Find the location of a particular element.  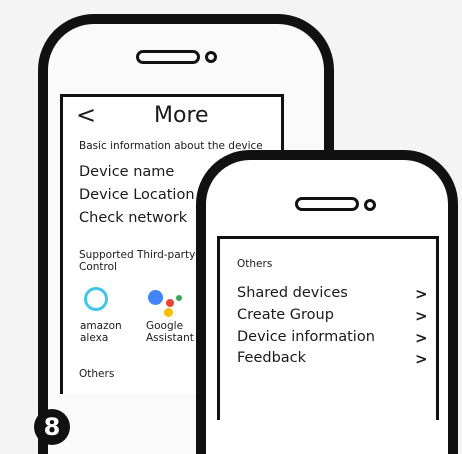

menu-item-feedback: Feedback is located at coordinates (271, 358).